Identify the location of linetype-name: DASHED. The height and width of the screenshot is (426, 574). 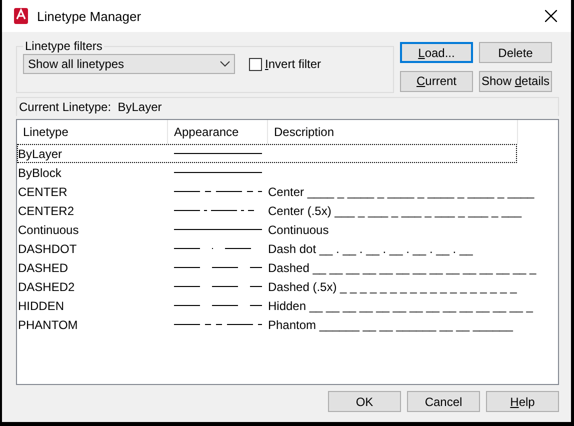
(44, 267).